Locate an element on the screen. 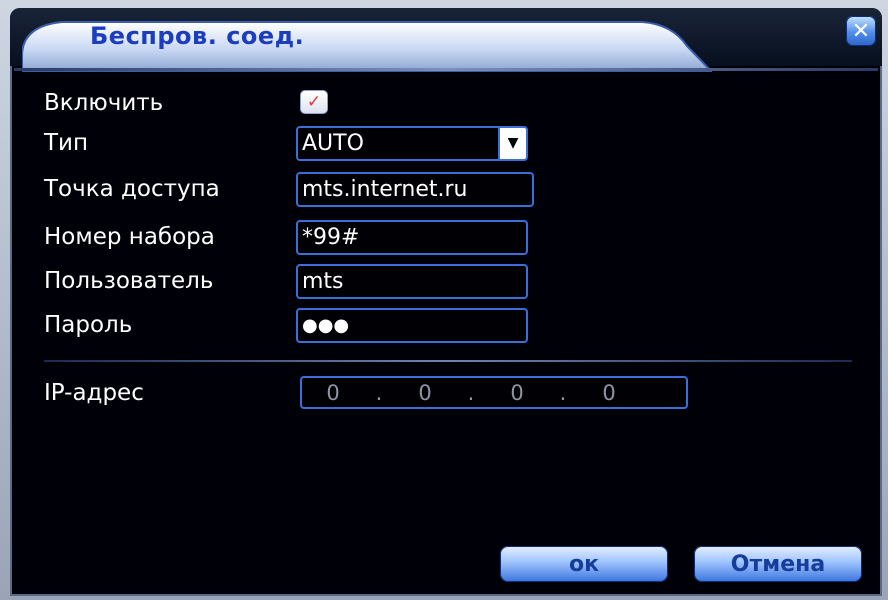 Image resolution: width=888 pixels, height=600 pixels. close-button: ✕ is located at coordinates (861, 31).